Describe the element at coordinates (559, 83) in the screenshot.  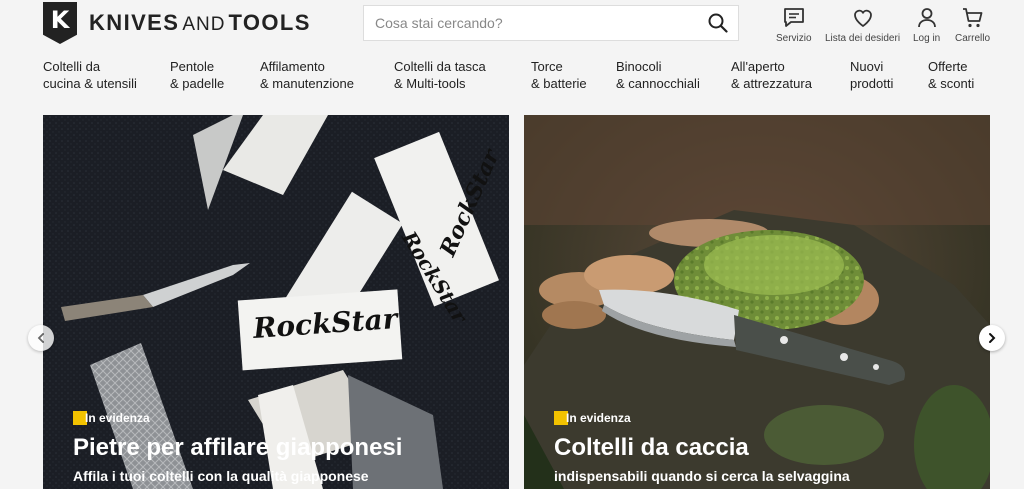
I see `nav-line2: & batterie` at that location.